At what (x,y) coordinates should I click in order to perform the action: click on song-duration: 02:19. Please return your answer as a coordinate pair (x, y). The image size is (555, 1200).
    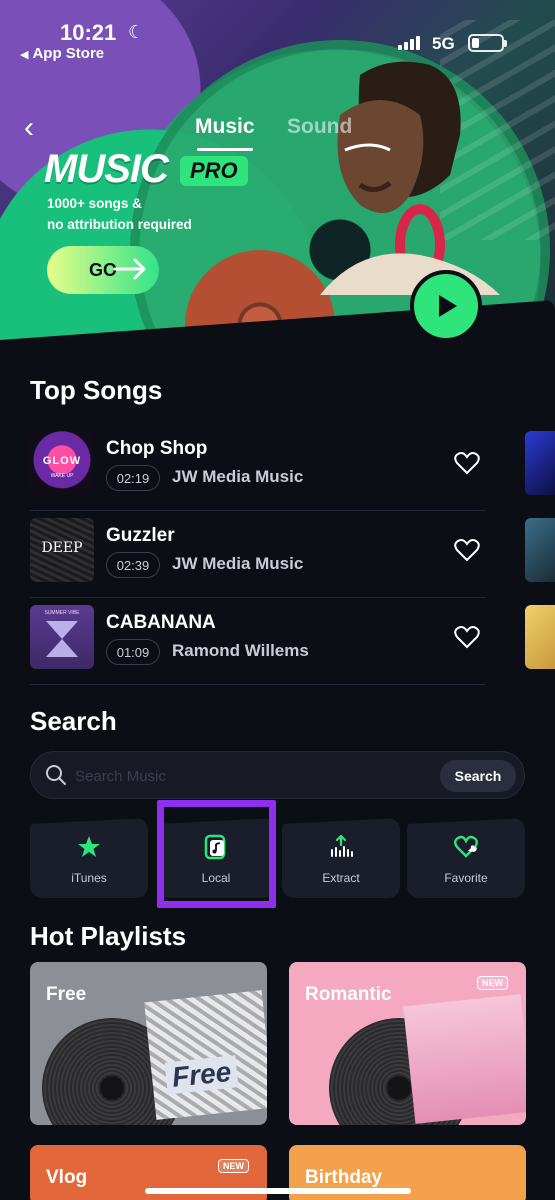
    Looking at the image, I should click on (133, 478).